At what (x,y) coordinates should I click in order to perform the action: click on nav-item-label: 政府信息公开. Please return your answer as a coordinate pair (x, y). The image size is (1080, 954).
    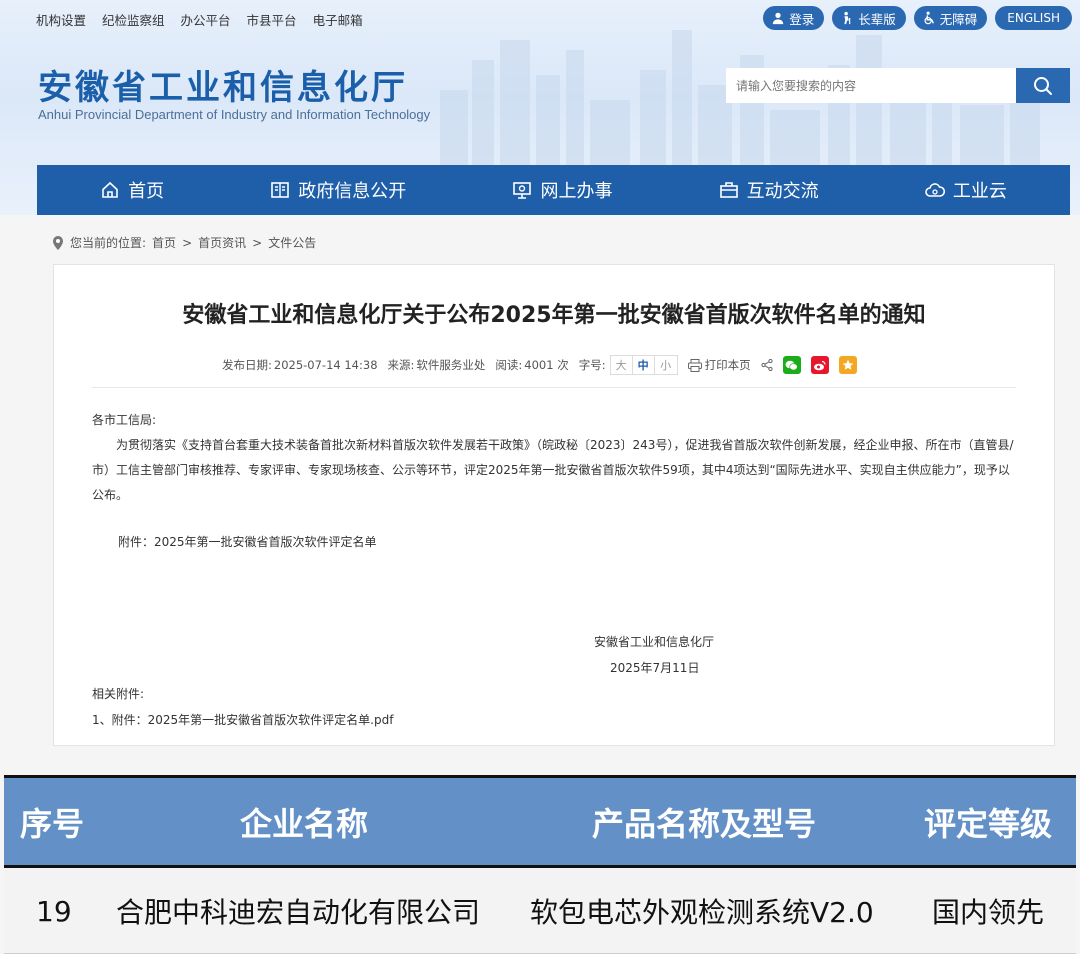
    Looking at the image, I should click on (352, 191).